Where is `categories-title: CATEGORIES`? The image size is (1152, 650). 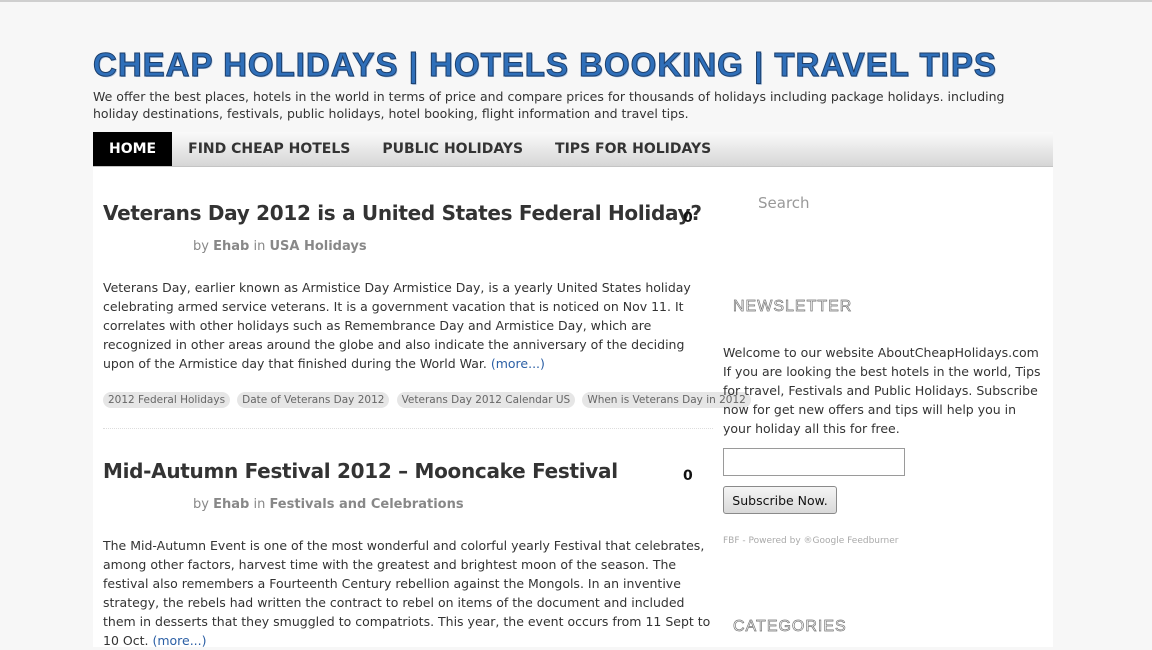 categories-title: CATEGORIES is located at coordinates (790, 627).